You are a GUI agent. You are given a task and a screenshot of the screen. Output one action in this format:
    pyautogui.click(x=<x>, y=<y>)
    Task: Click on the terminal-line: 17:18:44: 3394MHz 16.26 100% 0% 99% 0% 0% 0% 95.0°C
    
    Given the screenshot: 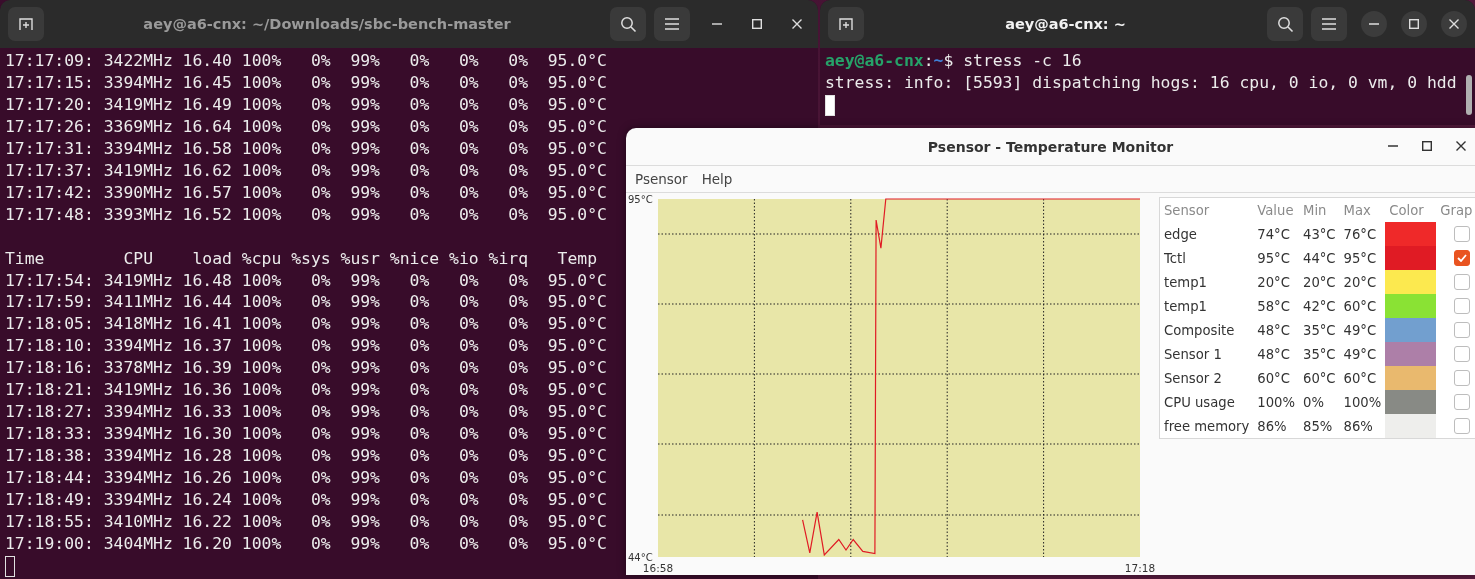 What is the action you would take?
    pyautogui.click(x=306, y=478)
    